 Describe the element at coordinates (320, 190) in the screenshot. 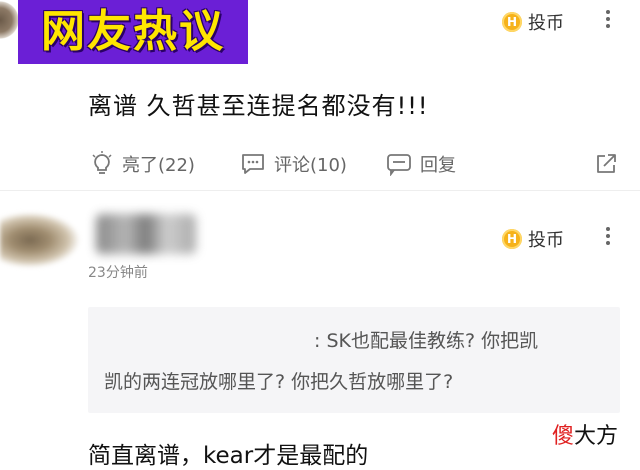

I see `divider` at that location.